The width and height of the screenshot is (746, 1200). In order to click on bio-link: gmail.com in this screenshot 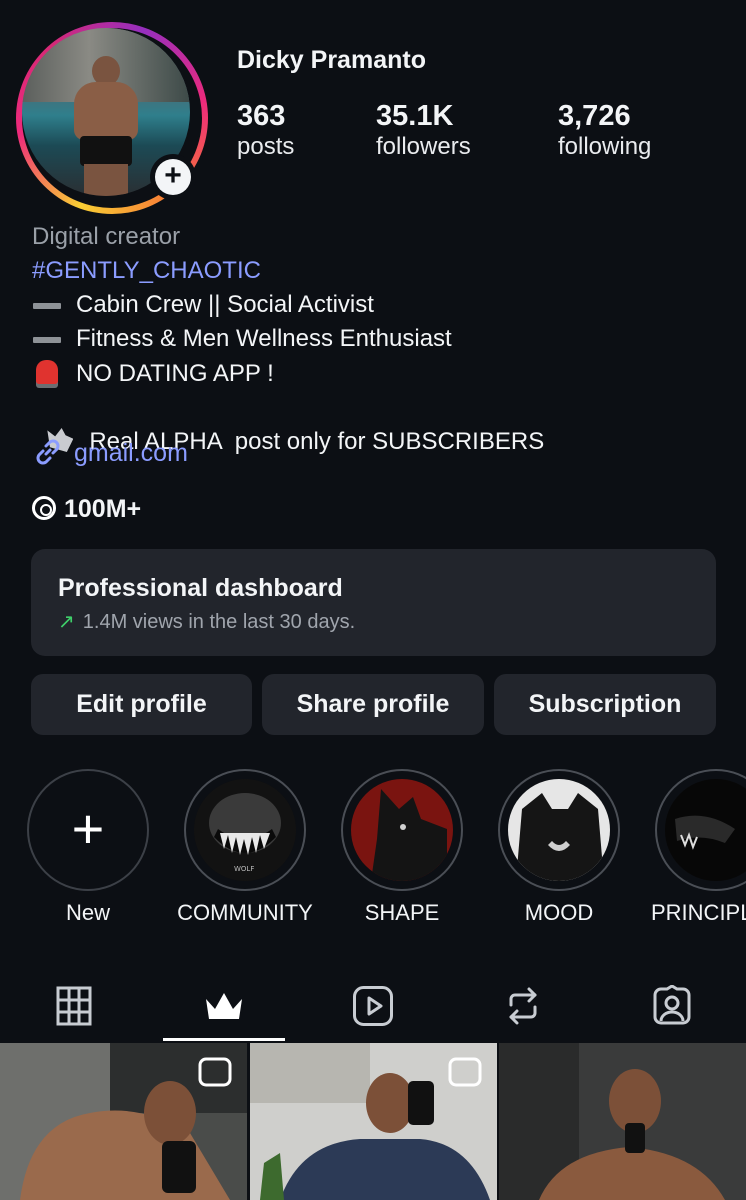, I will do `click(110, 452)`.